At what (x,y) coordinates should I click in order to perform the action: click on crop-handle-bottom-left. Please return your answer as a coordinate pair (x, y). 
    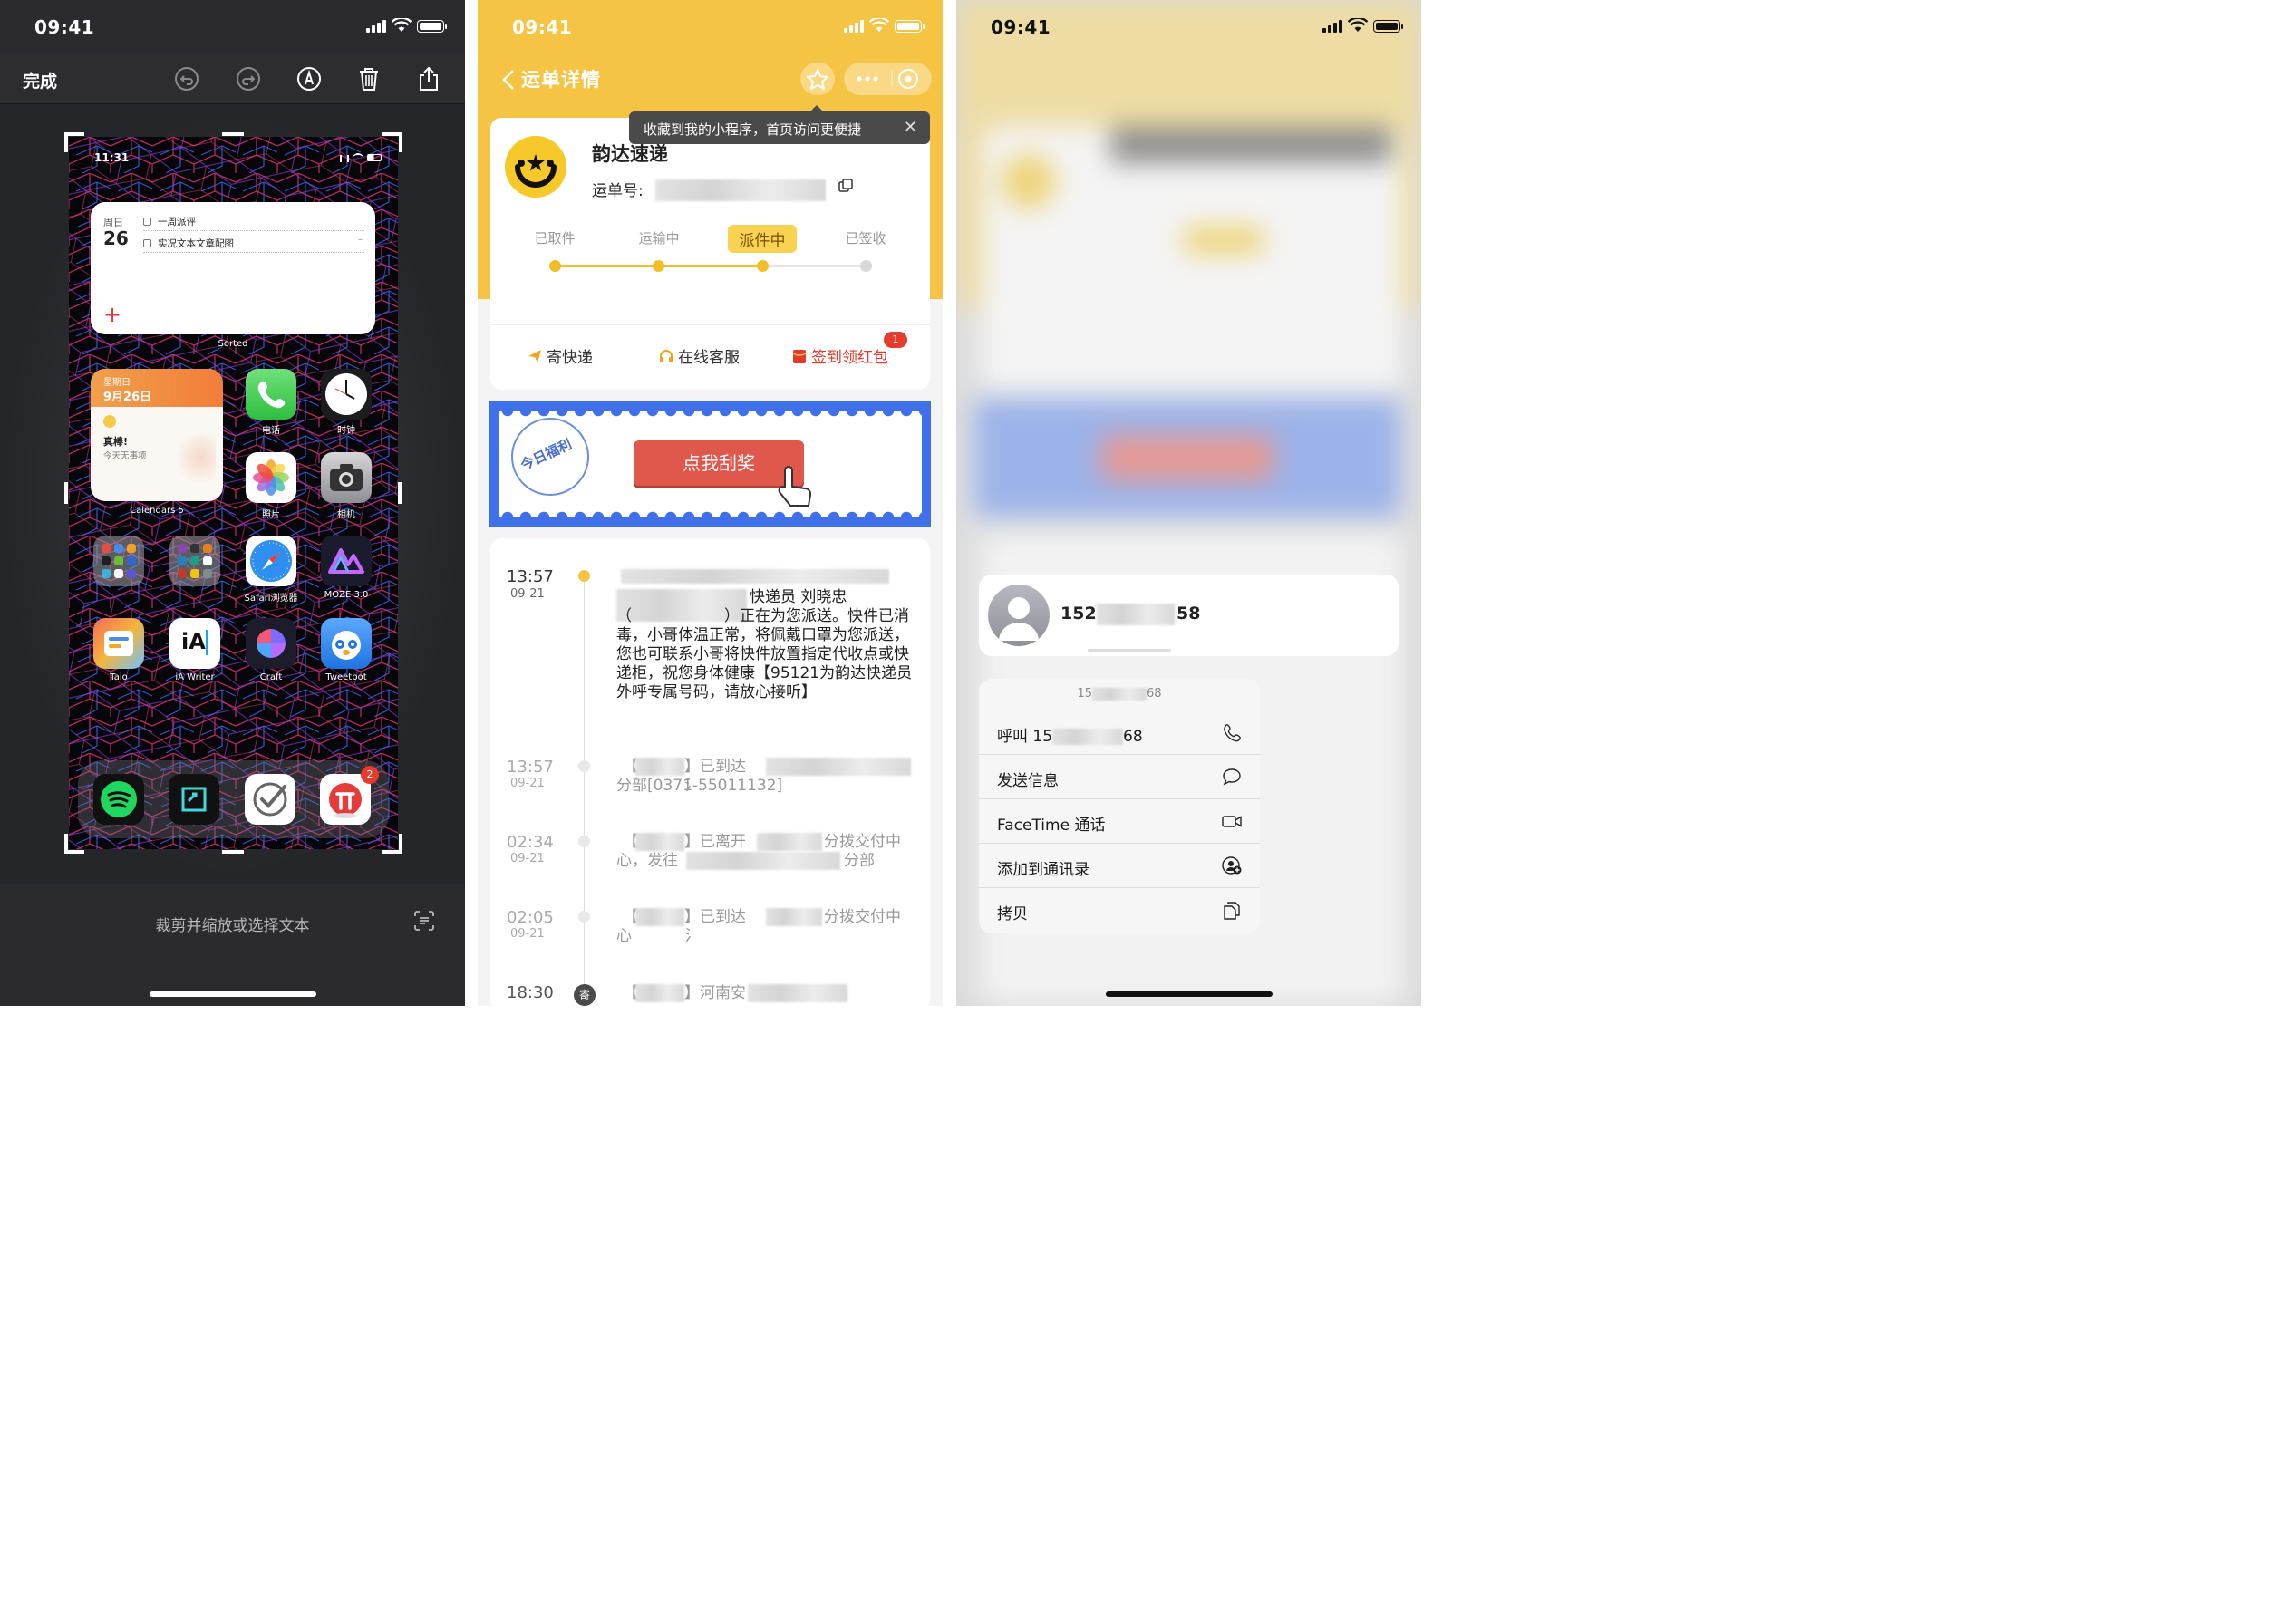
    Looking at the image, I should click on (74, 844).